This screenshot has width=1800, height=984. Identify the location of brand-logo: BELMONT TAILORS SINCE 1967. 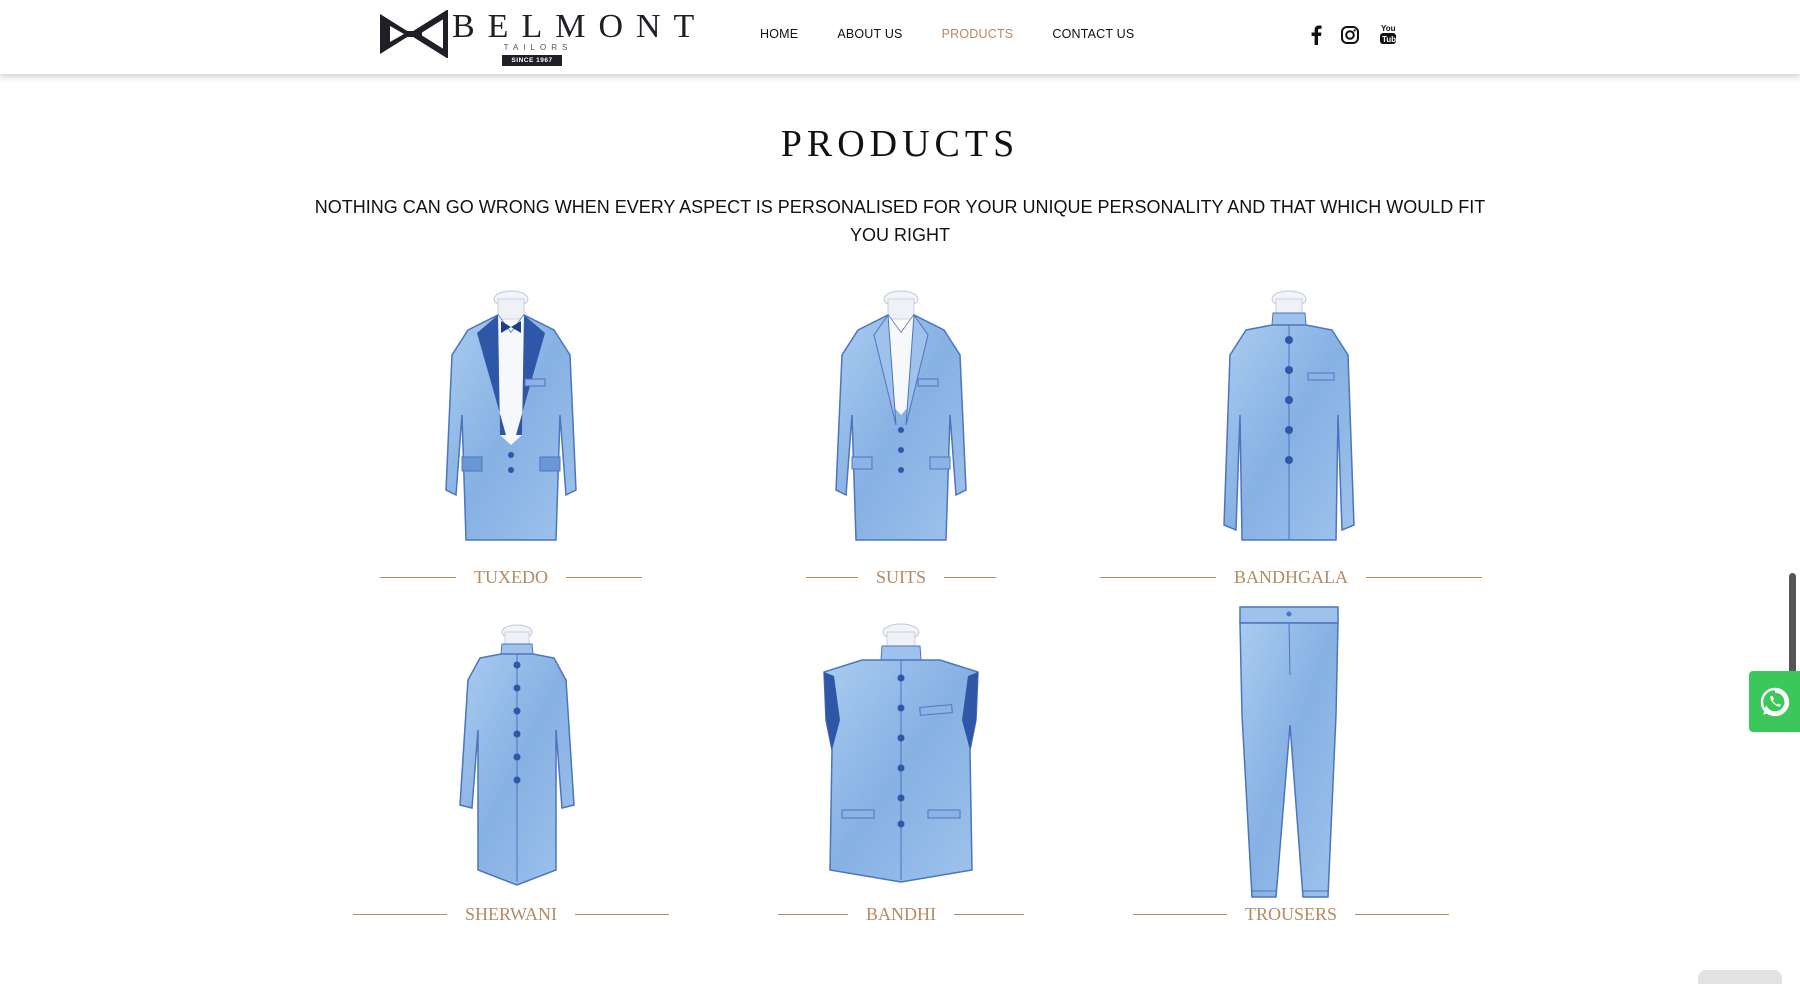
(536, 37).